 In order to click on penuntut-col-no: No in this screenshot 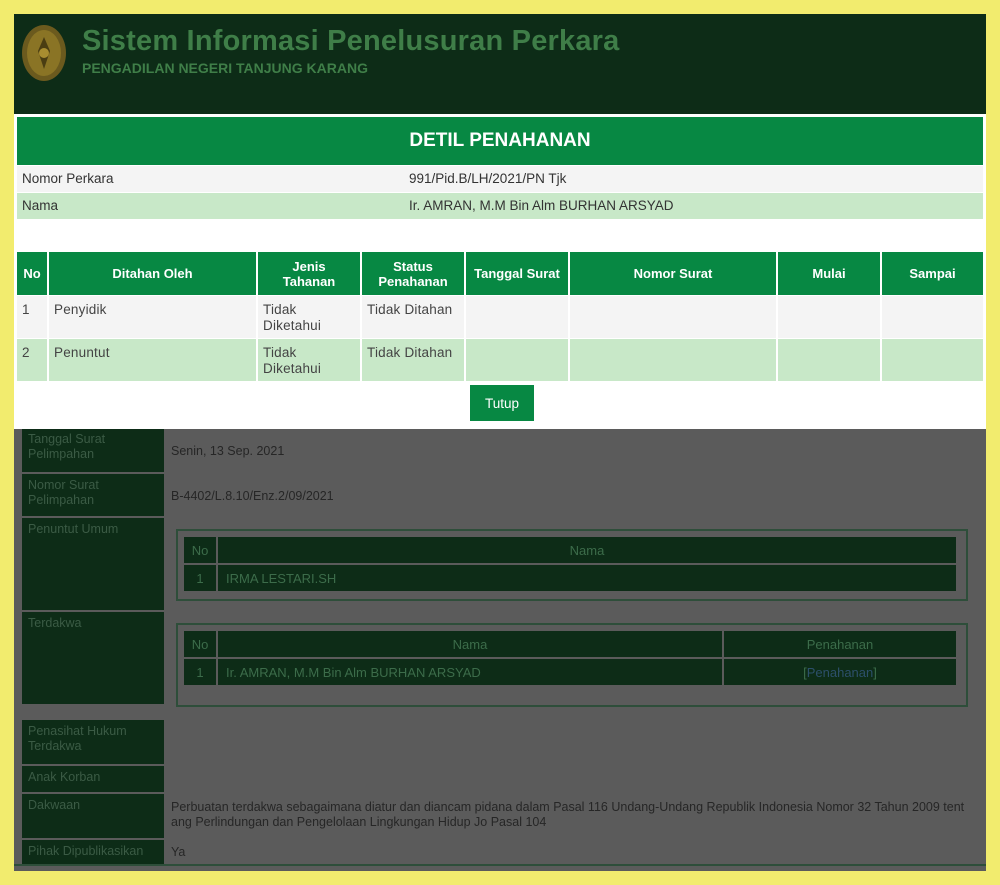, I will do `click(200, 550)`.